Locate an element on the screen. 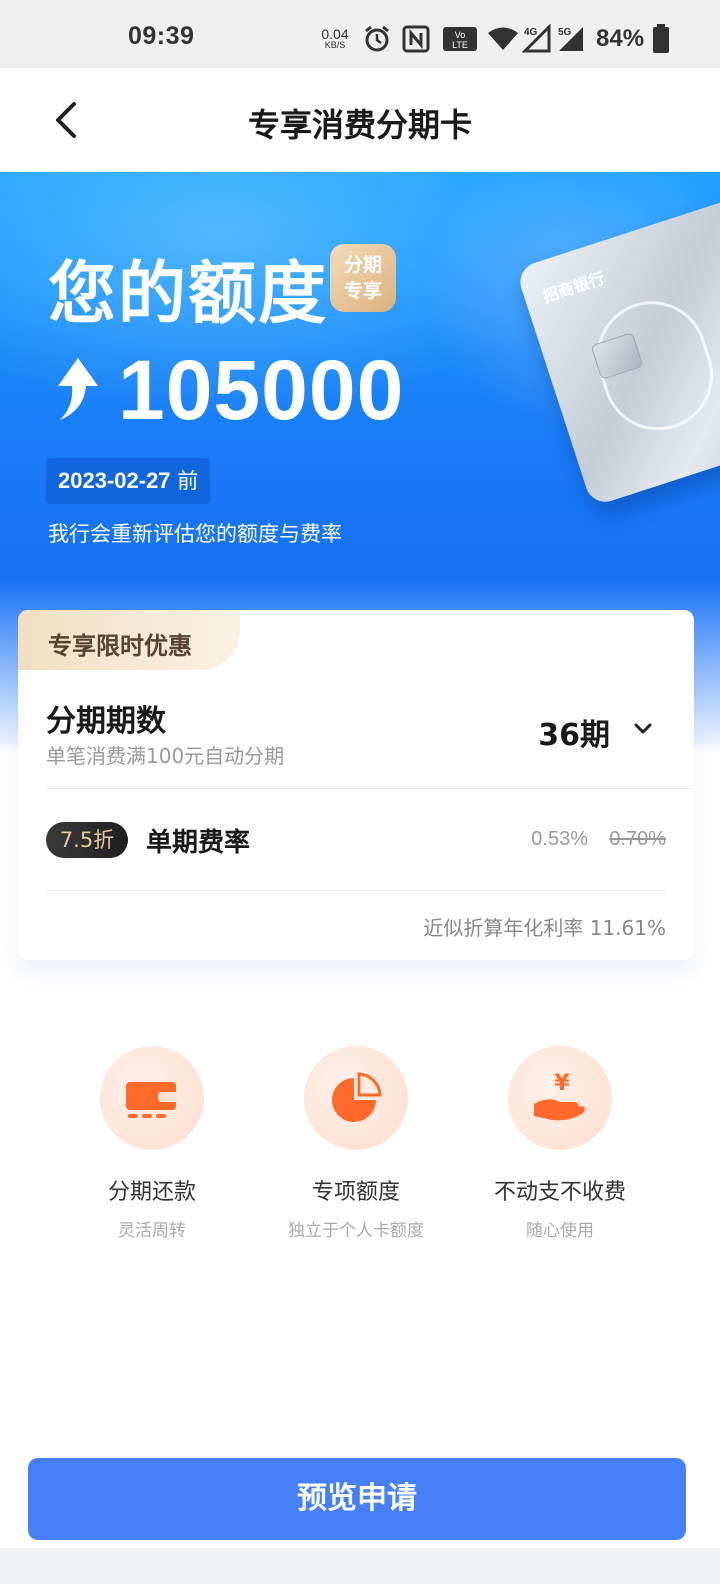  wallet-icon is located at coordinates (152, 1098).